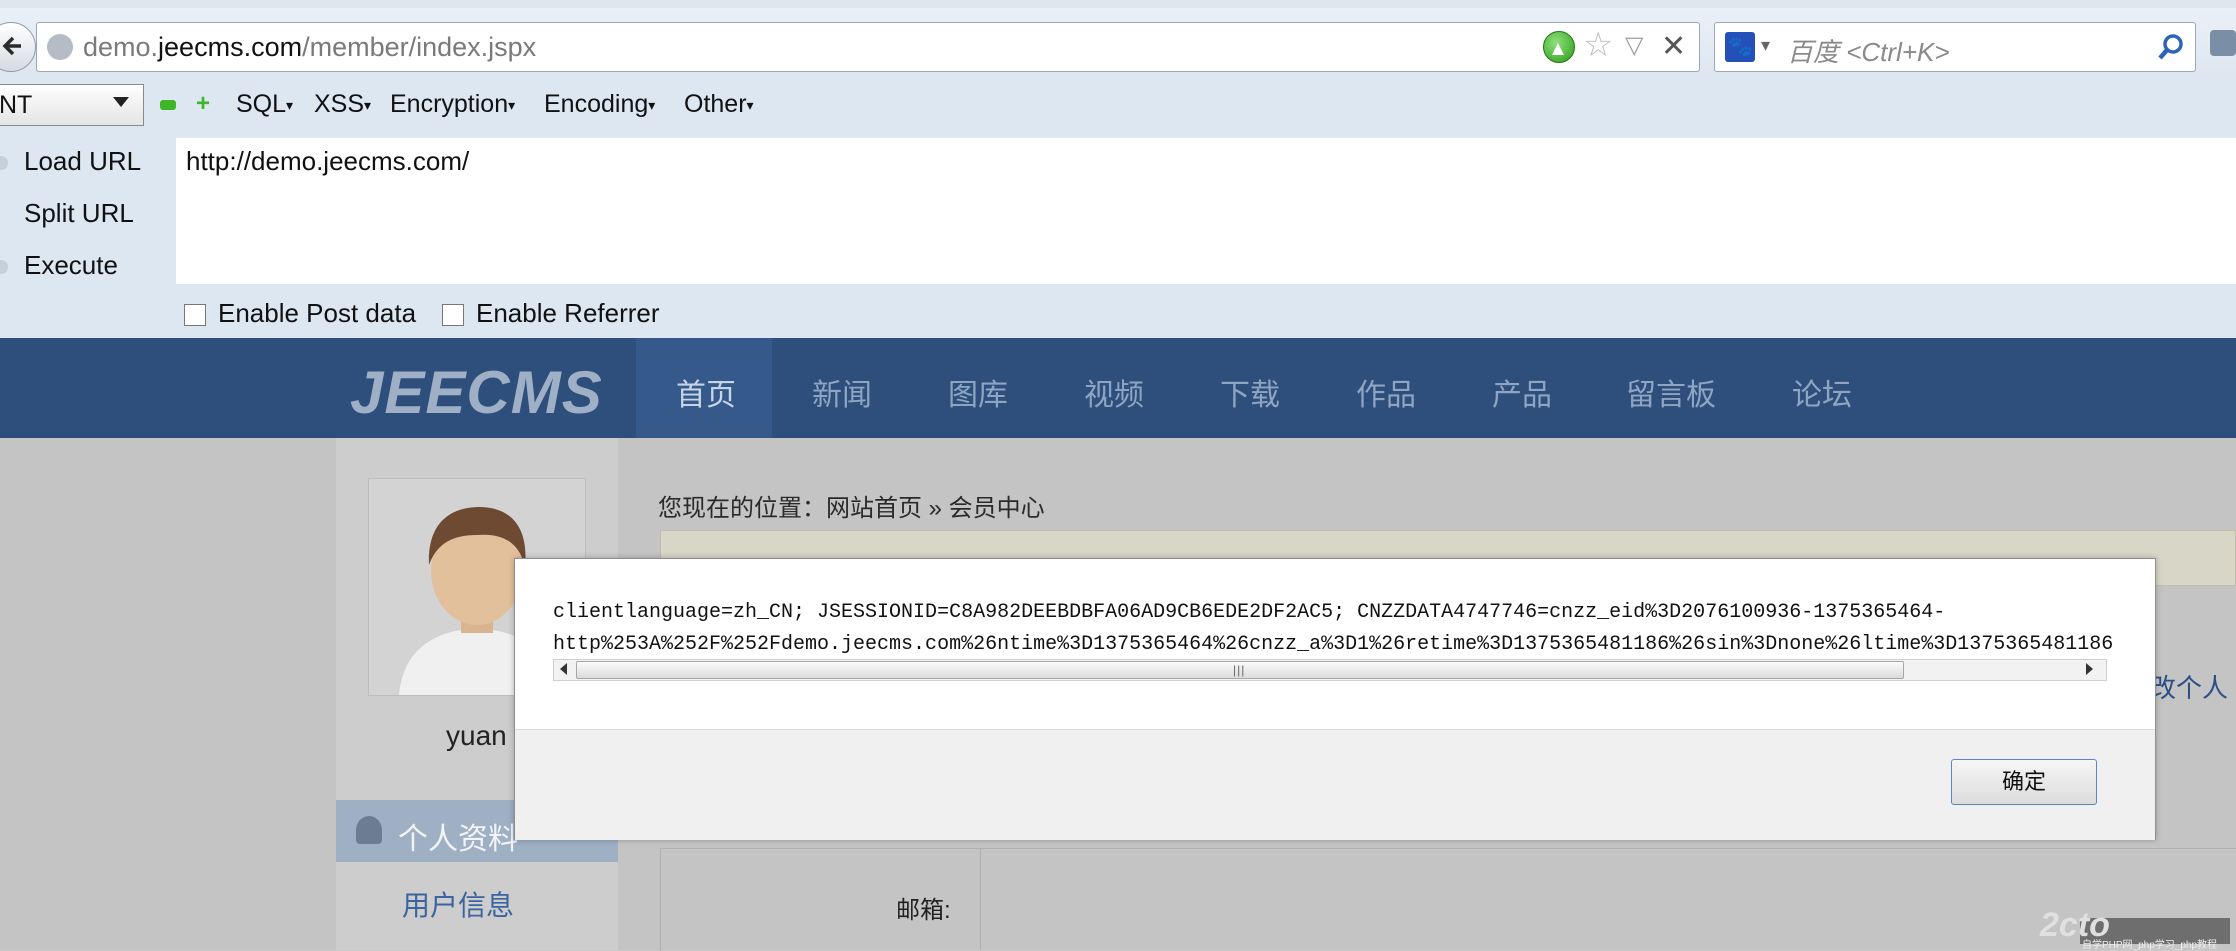  What do you see at coordinates (369, 830) in the screenshot?
I see `profile-icon` at bounding box center [369, 830].